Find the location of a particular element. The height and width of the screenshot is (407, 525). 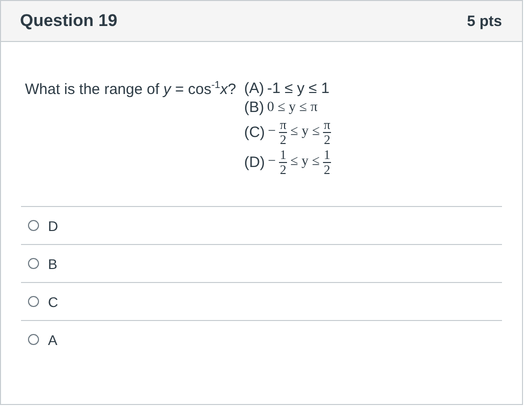

answer-label: D is located at coordinates (53, 226).